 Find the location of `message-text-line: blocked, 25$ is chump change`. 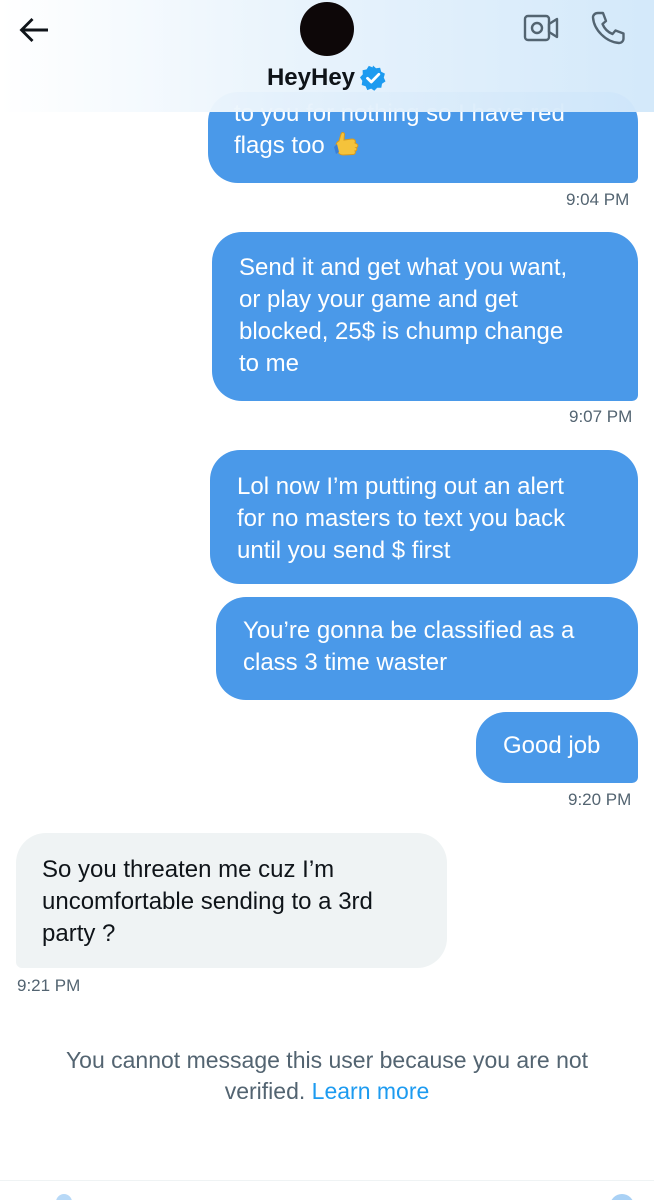

message-text-line: blocked, 25$ is chump change is located at coordinates (401, 331).